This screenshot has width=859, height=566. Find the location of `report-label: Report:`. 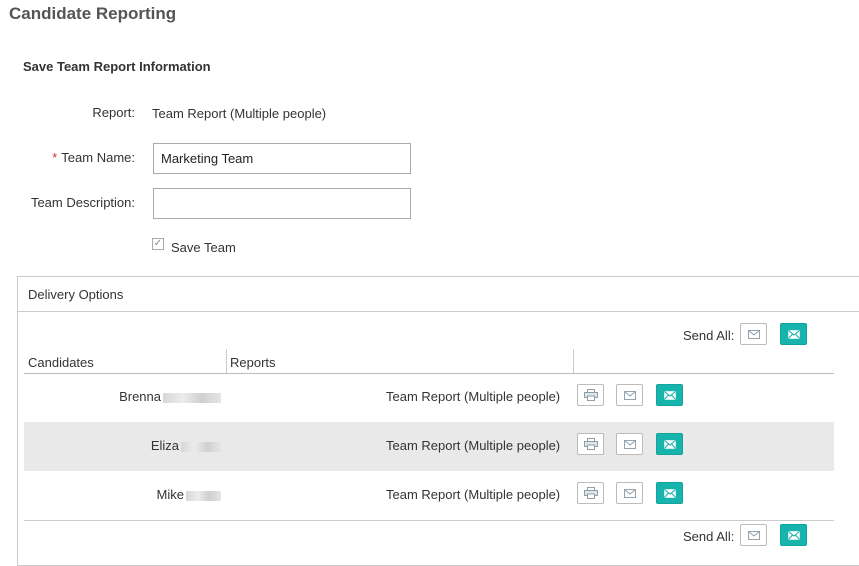

report-label: Report: is located at coordinates (113, 112).